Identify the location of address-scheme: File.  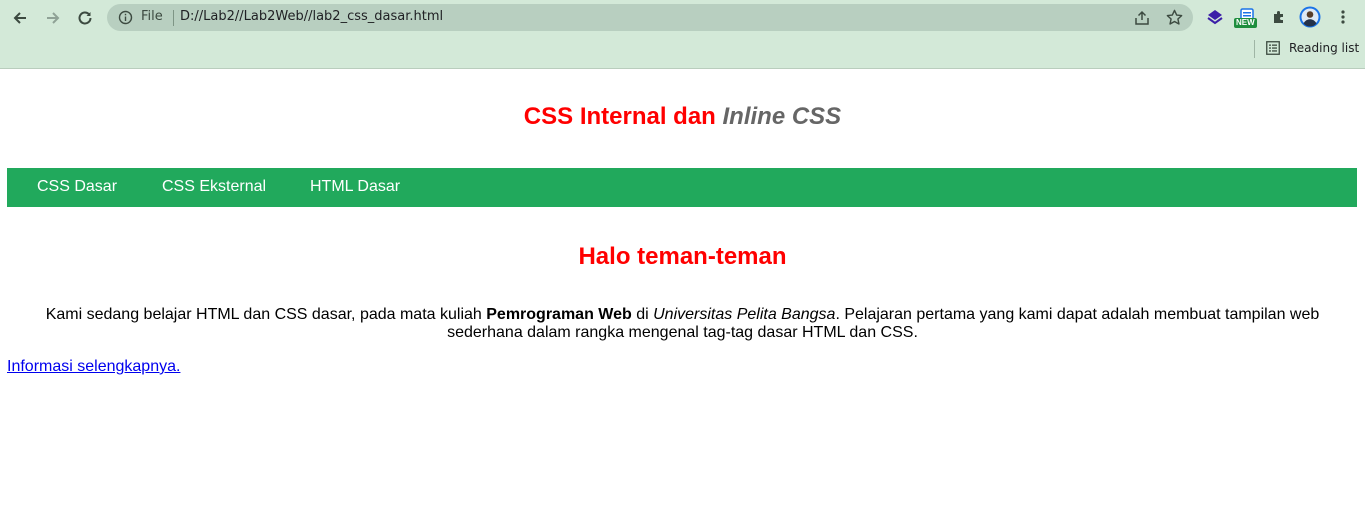
(152, 16).